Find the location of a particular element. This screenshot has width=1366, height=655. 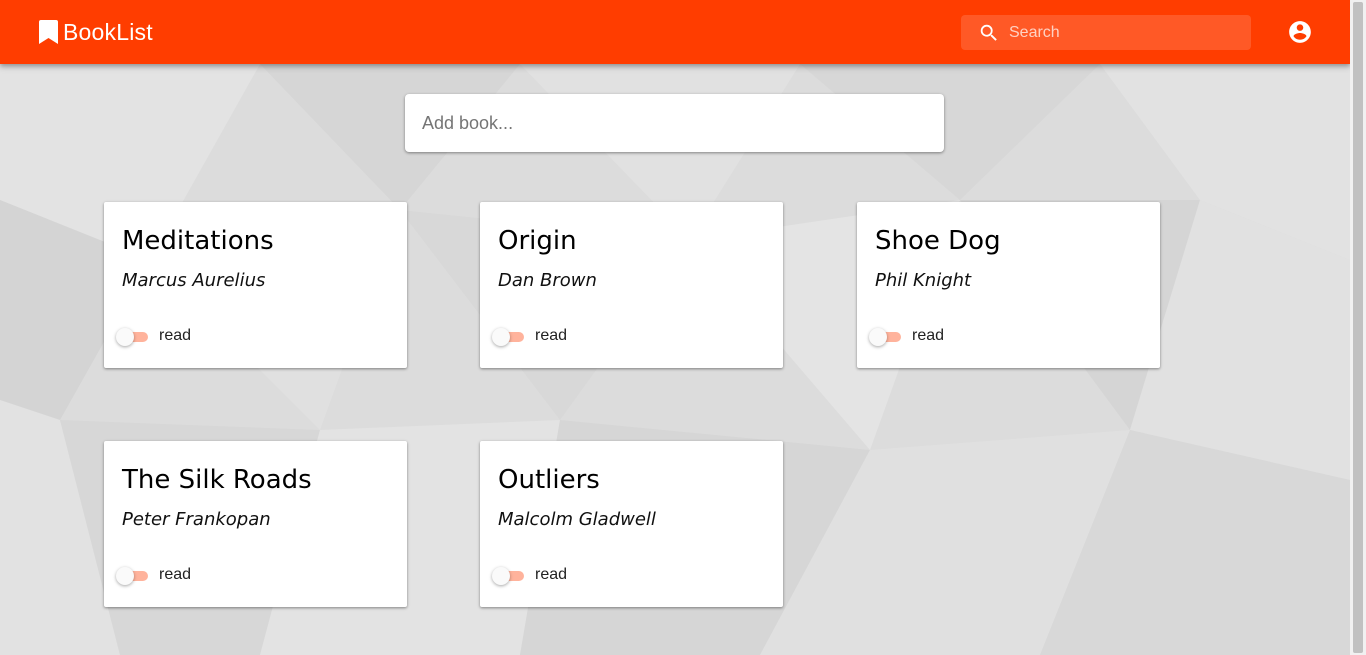

scrollbar is located at coordinates (1358, 327).